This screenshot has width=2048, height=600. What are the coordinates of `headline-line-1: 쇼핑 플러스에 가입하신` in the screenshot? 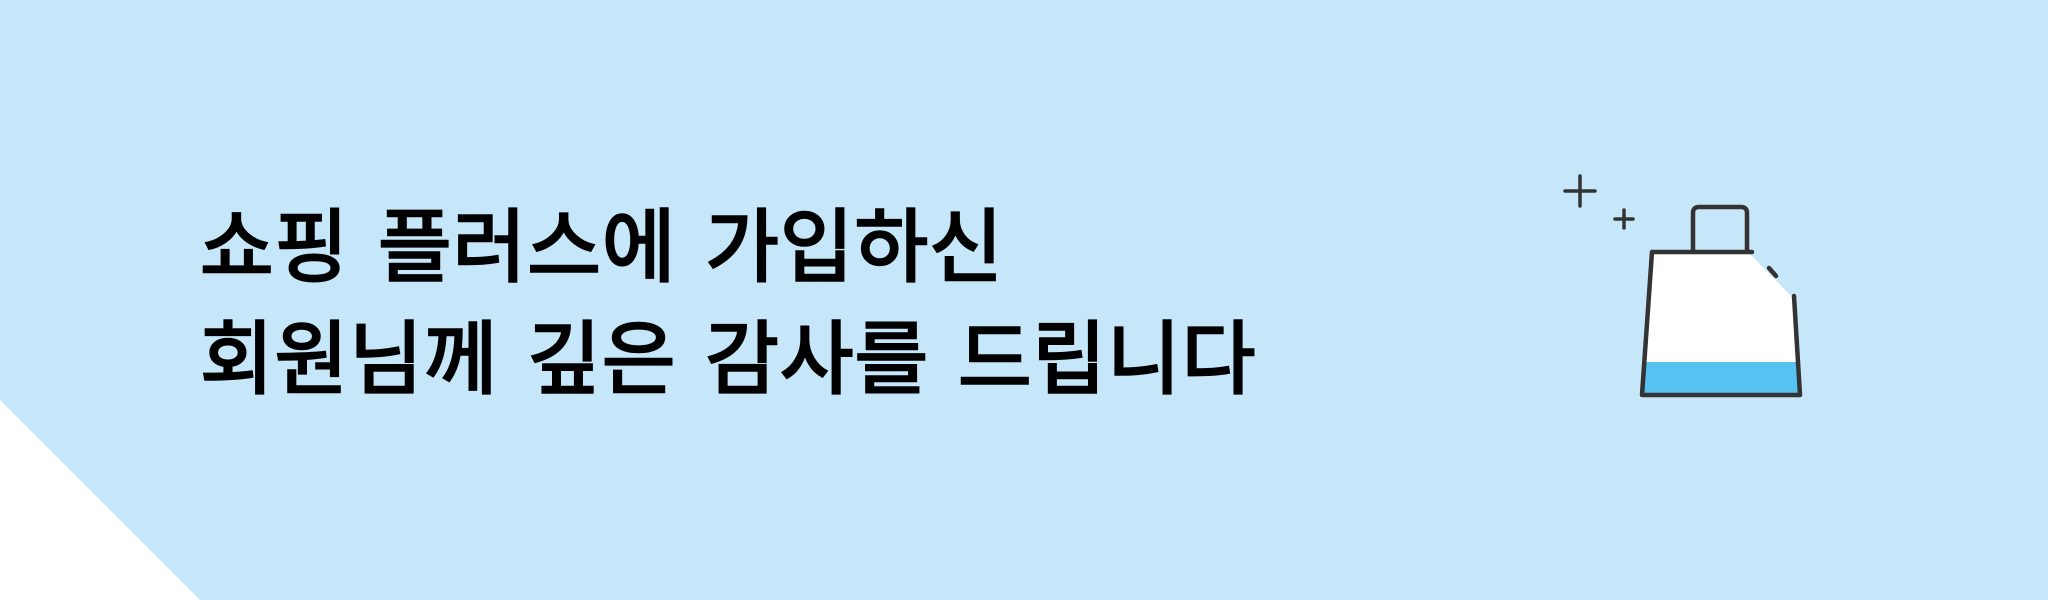 It's located at (602, 247).